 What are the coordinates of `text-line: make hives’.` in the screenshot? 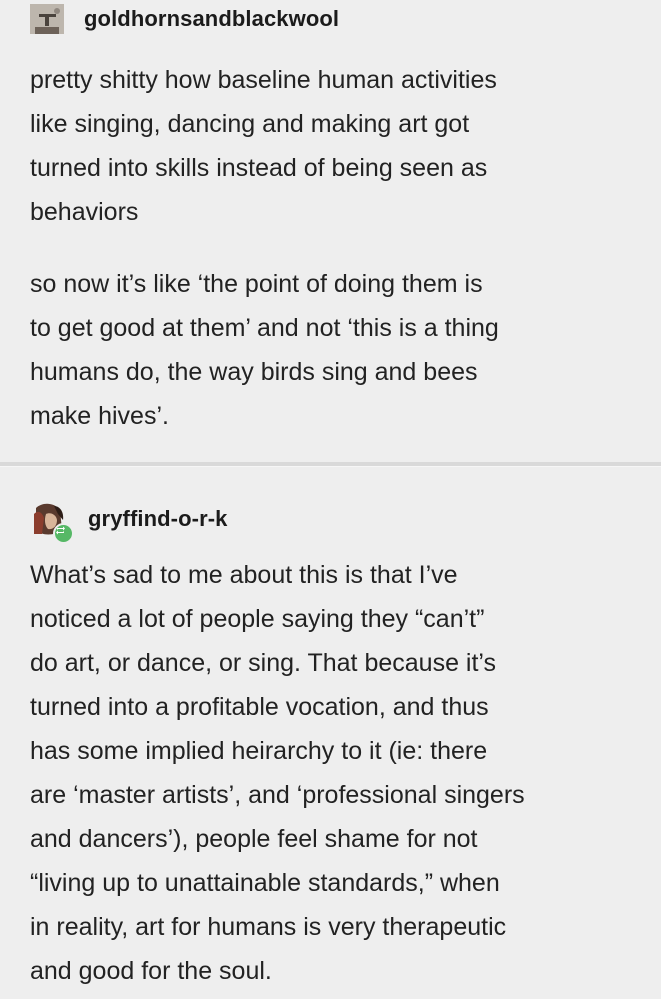 It's located at (99, 416).